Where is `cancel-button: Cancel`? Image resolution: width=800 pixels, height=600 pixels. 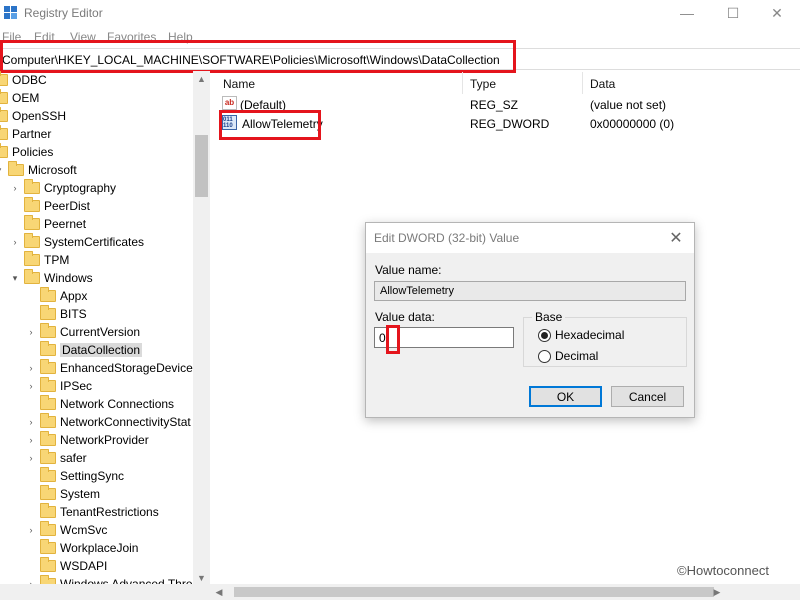
cancel-button: Cancel is located at coordinates (647, 396).